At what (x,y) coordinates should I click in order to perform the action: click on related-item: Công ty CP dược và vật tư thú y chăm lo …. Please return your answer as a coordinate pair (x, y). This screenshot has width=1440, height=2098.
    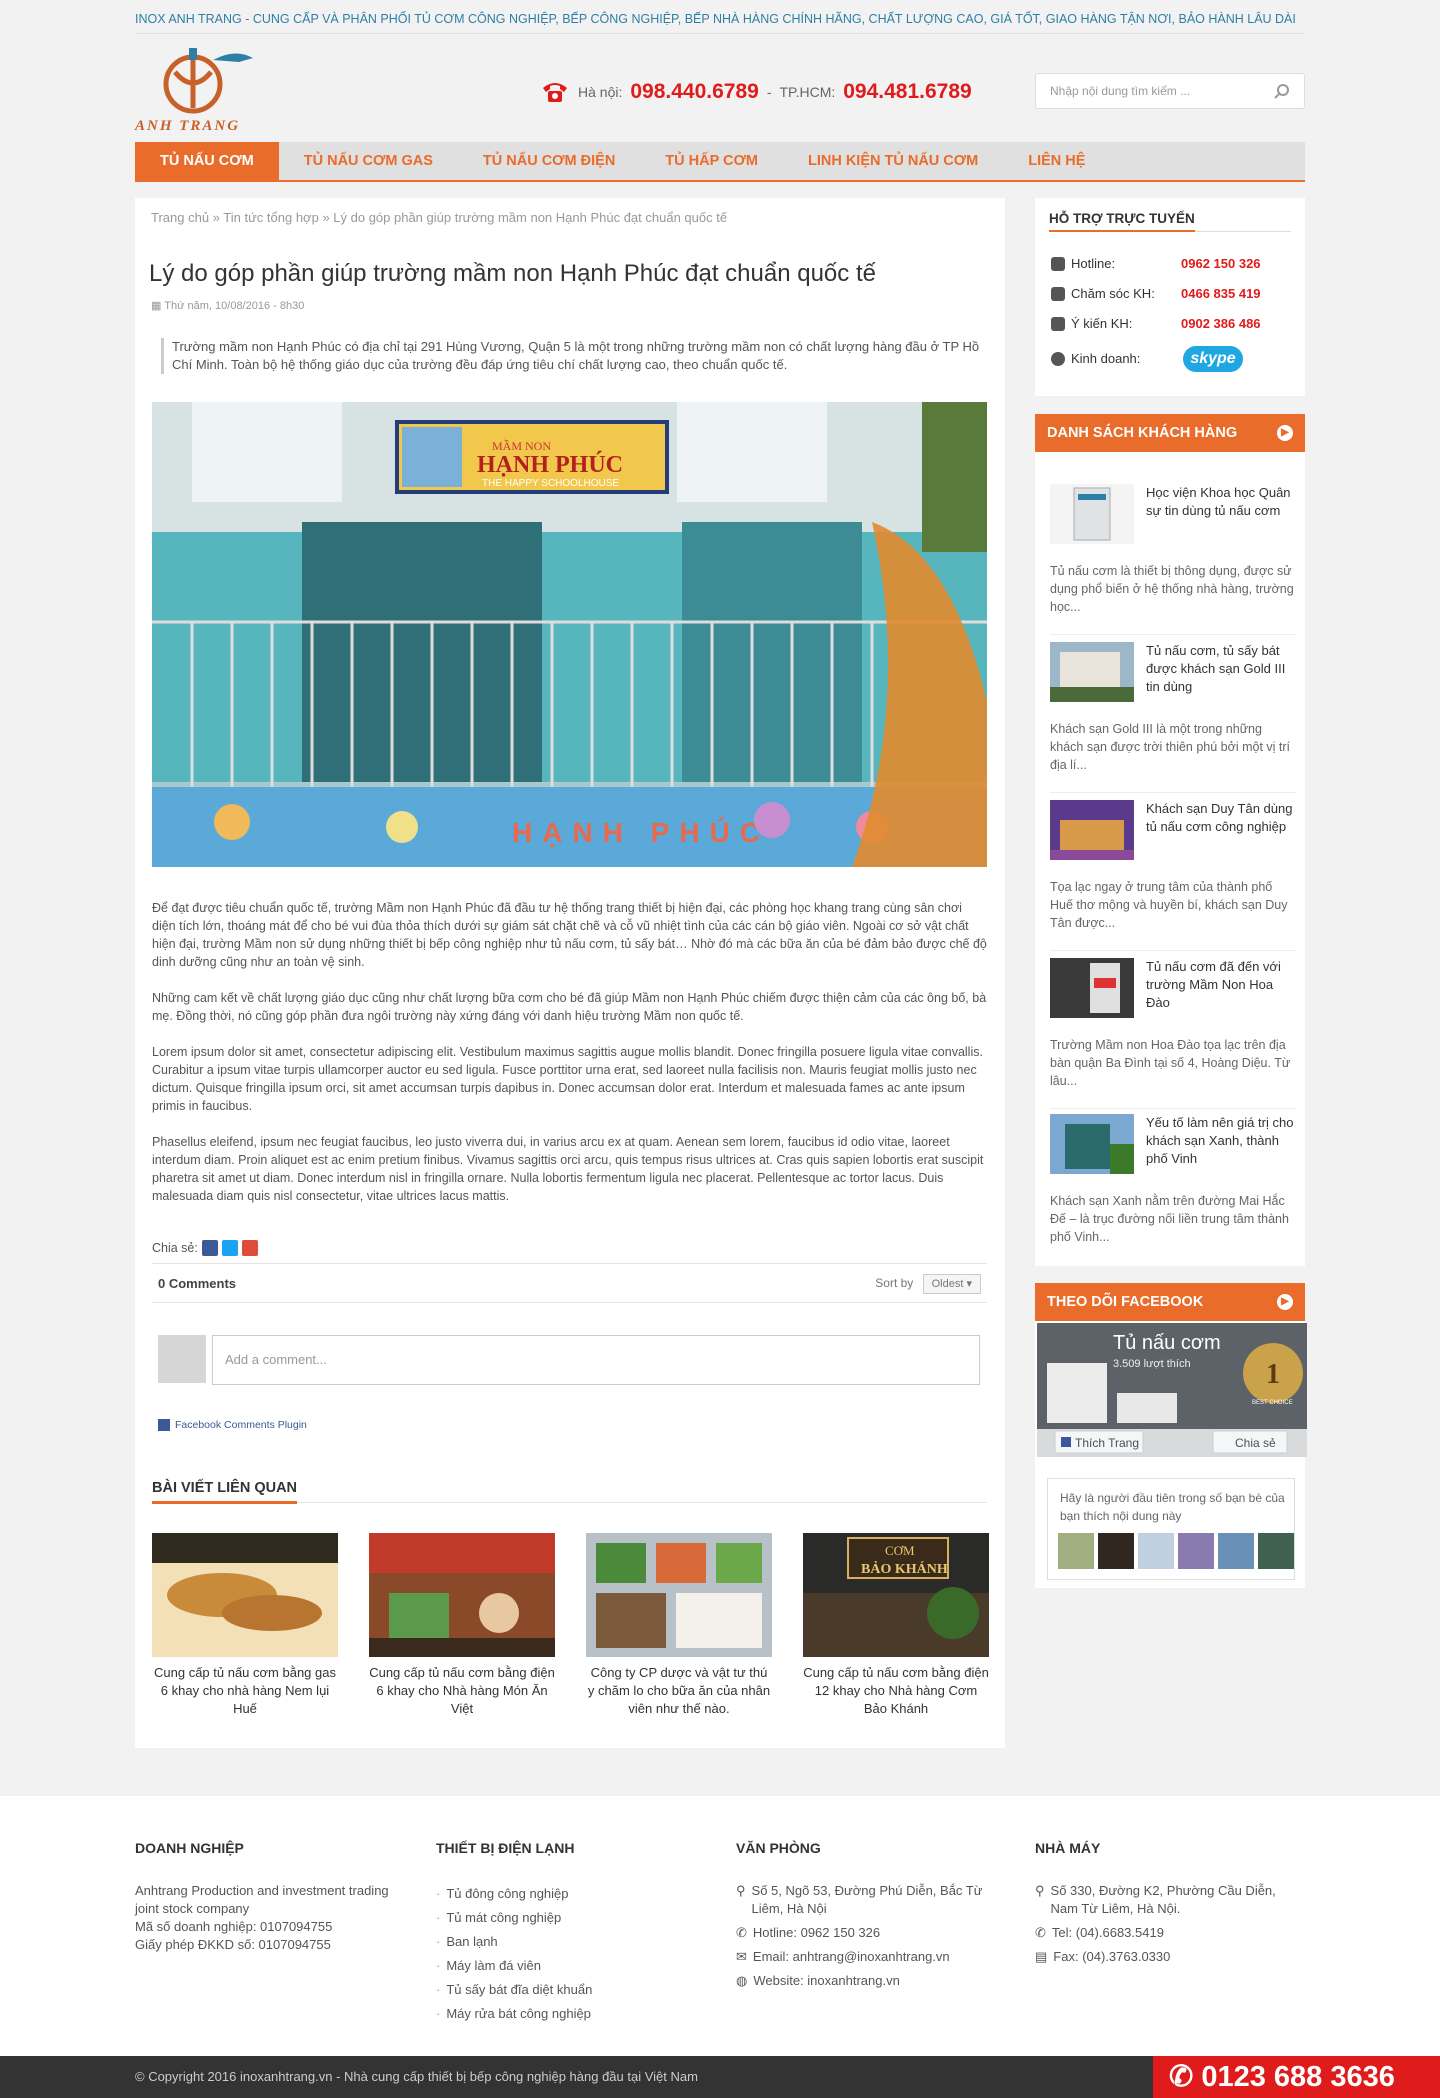
    Looking at the image, I should click on (679, 1625).